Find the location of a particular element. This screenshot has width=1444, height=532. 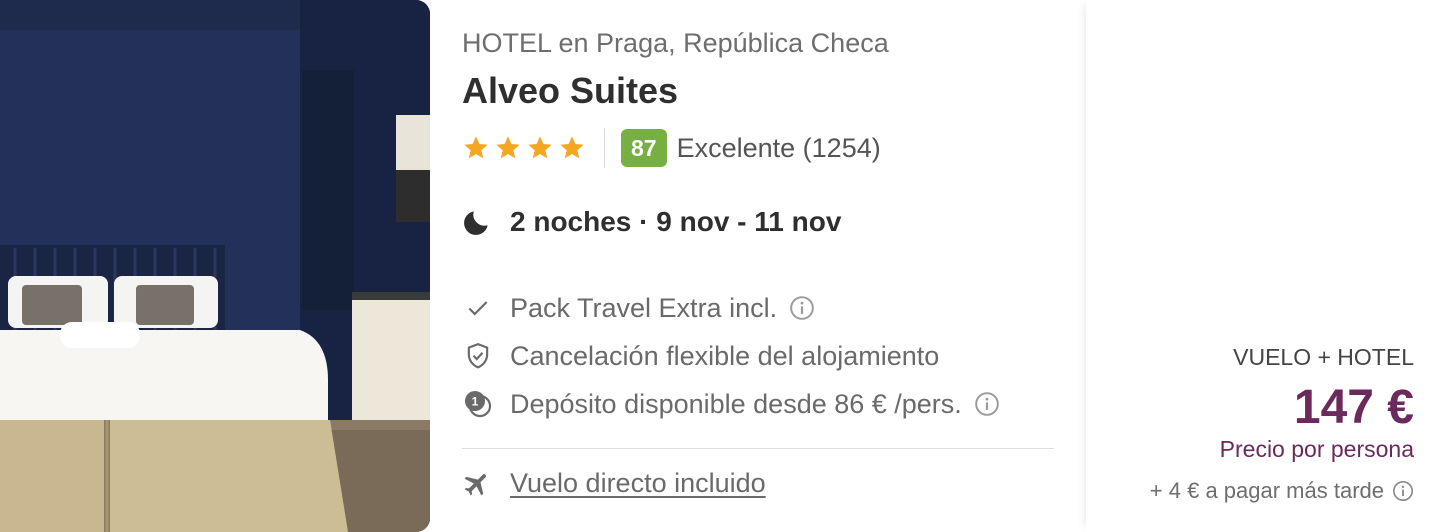

rating-divider is located at coordinates (604, 148).